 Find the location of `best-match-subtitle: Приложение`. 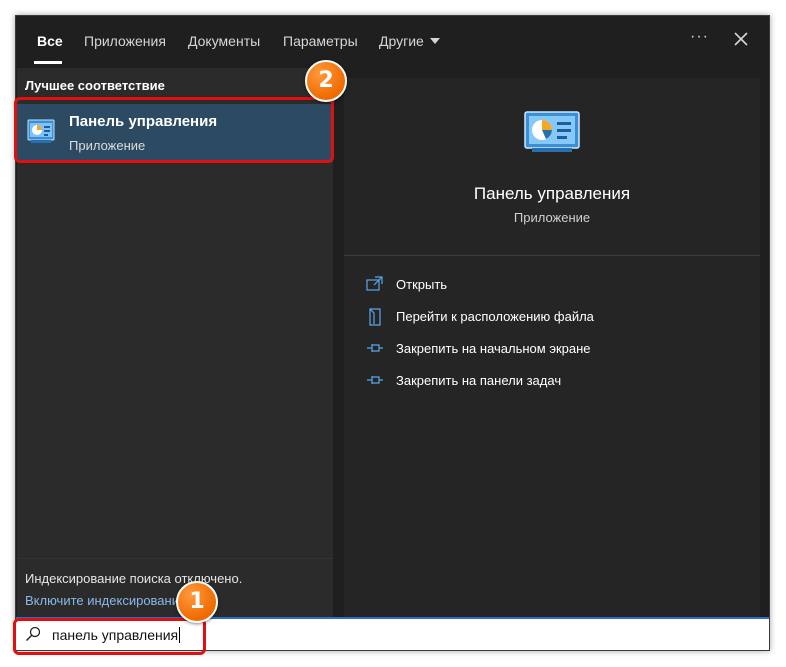

best-match-subtitle: Приложение is located at coordinates (107, 145).